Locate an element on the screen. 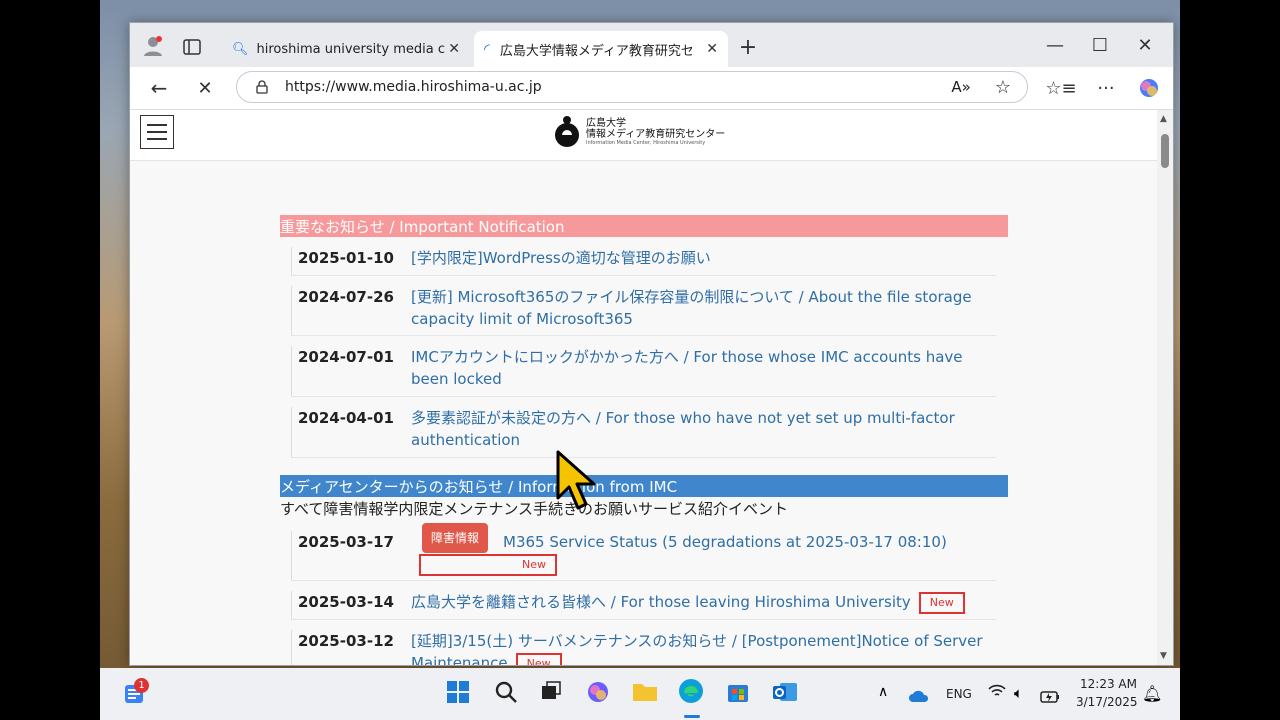  tab-title: 広島大学情報メディア教育研究セン is located at coordinates (595, 51).